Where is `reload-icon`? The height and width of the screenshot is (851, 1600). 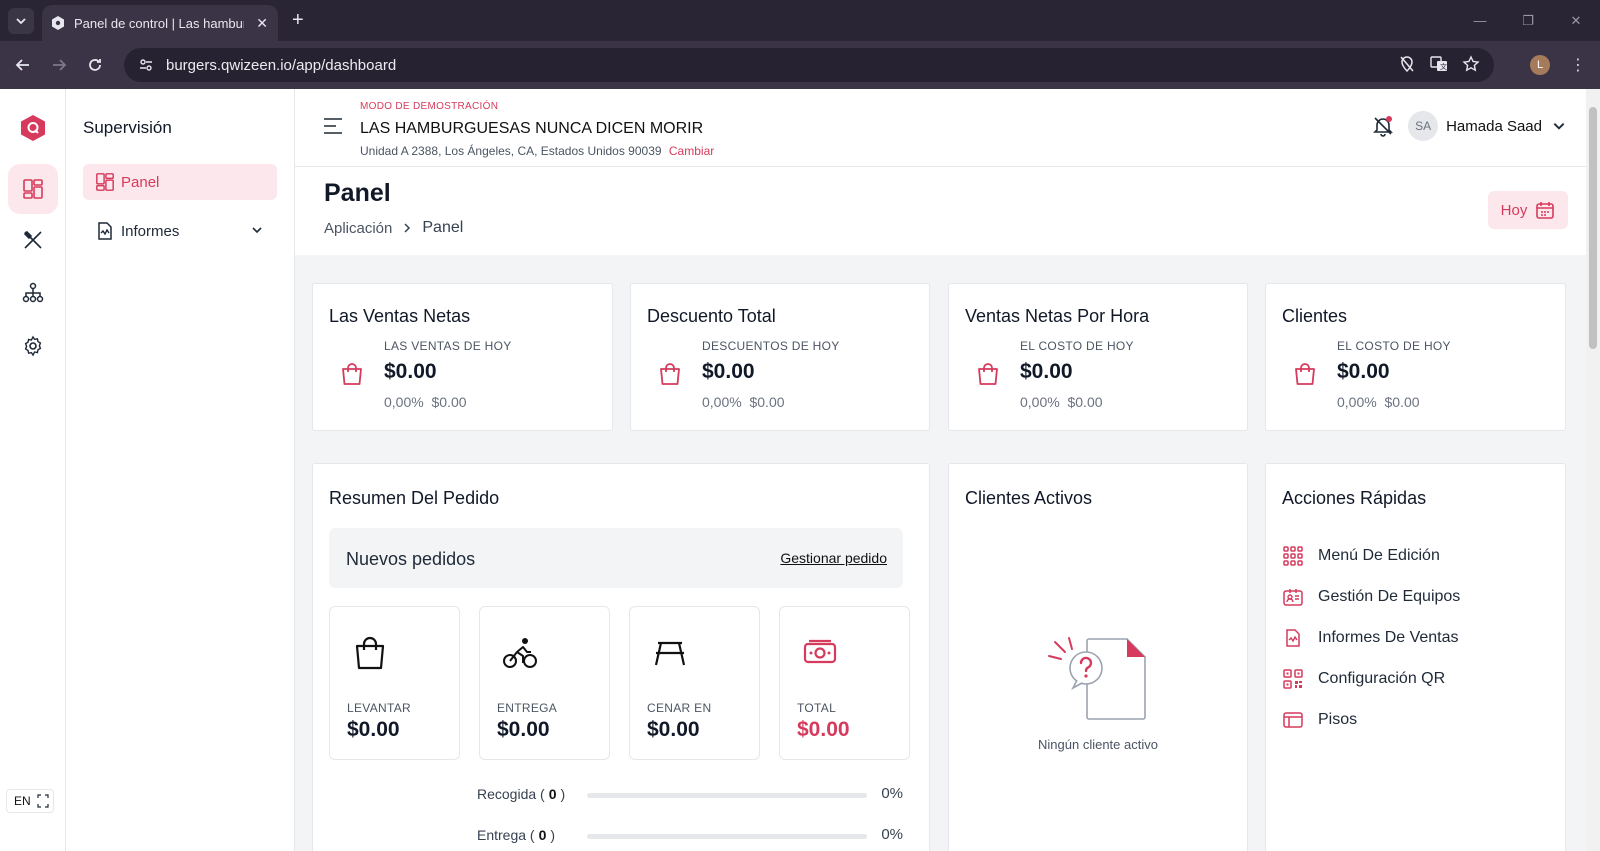
reload-icon is located at coordinates (95, 65).